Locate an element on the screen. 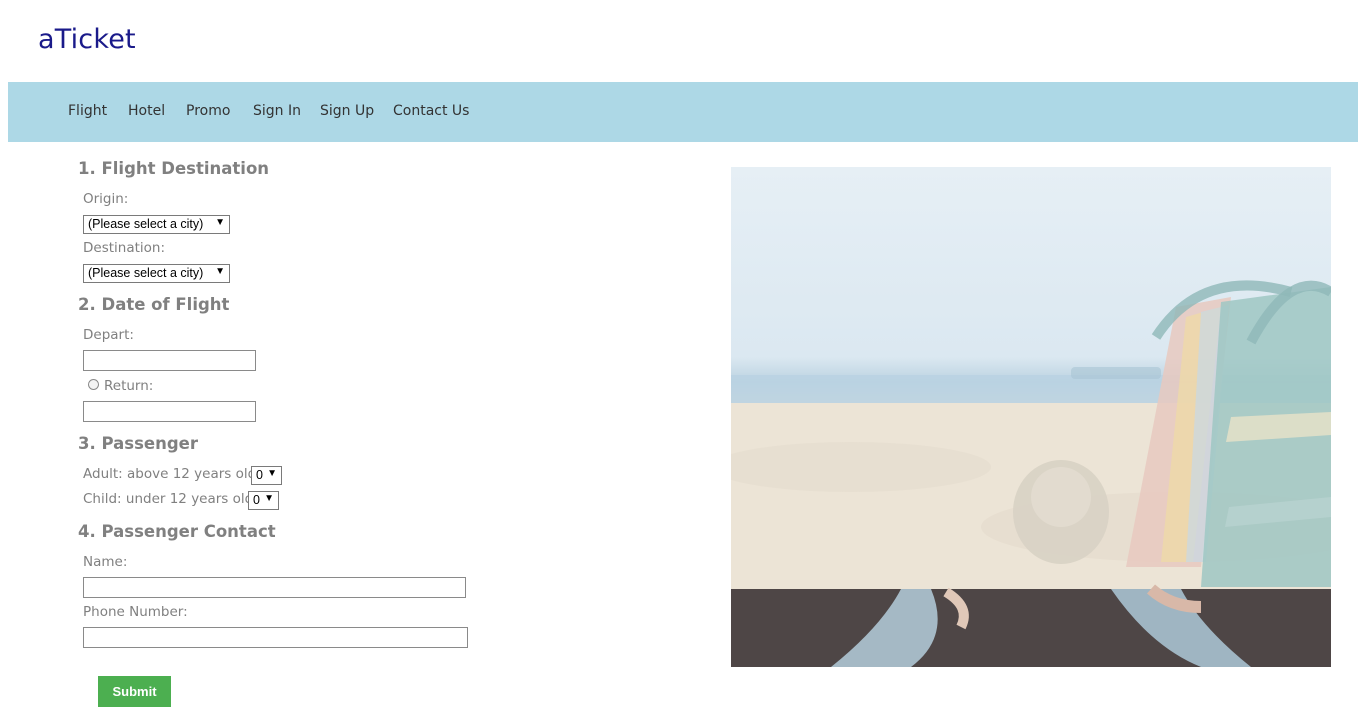  name-label: Name: is located at coordinates (105, 562).